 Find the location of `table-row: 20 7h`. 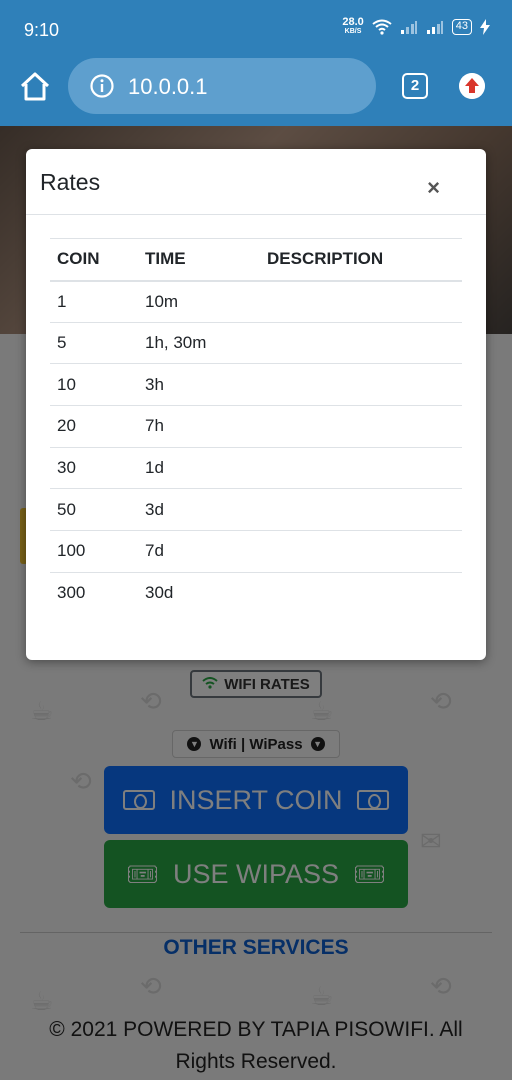

table-row: 20 7h is located at coordinates (256, 426).